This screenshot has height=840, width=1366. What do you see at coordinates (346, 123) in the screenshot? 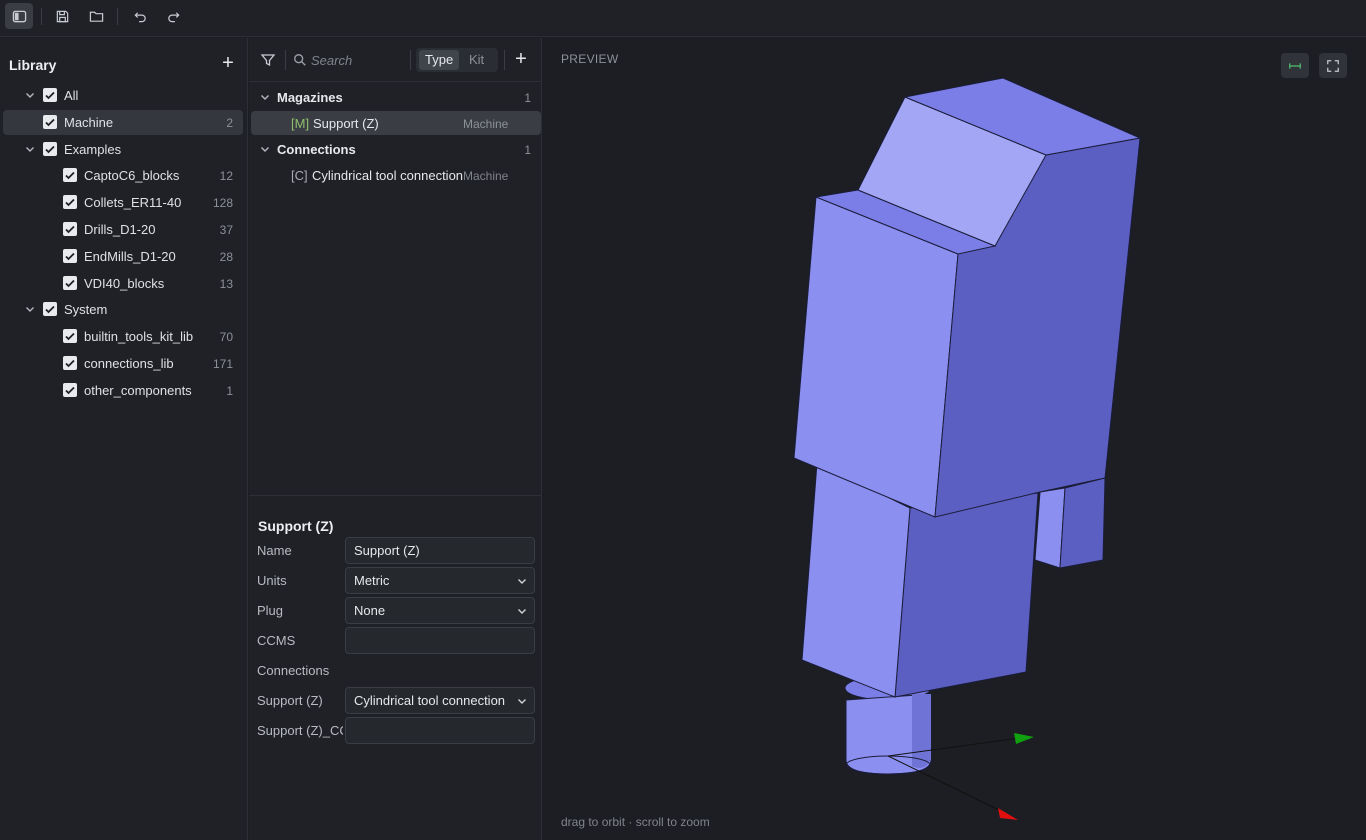
I see `item-name: Support (Z)` at bounding box center [346, 123].